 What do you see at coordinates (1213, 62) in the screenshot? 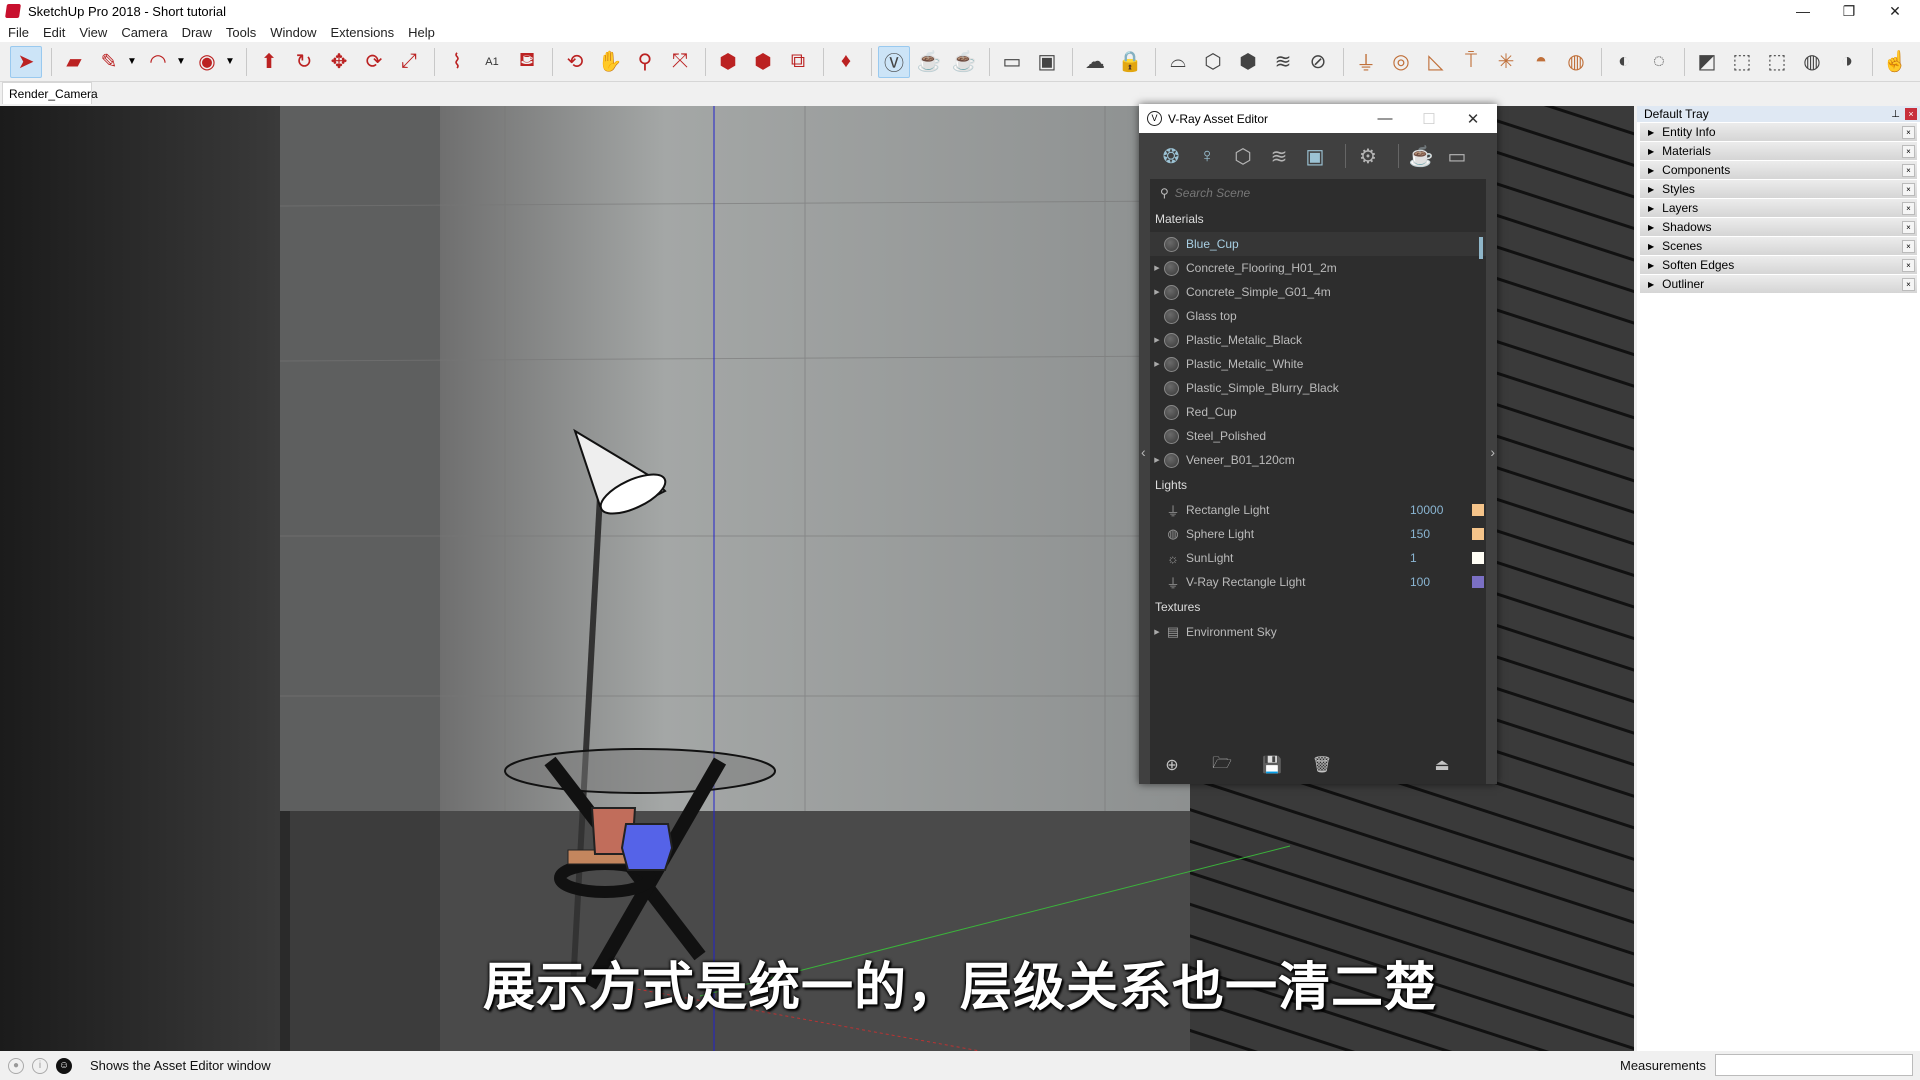
I see `vray-export-proxy-button: ⬡` at bounding box center [1213, 62].